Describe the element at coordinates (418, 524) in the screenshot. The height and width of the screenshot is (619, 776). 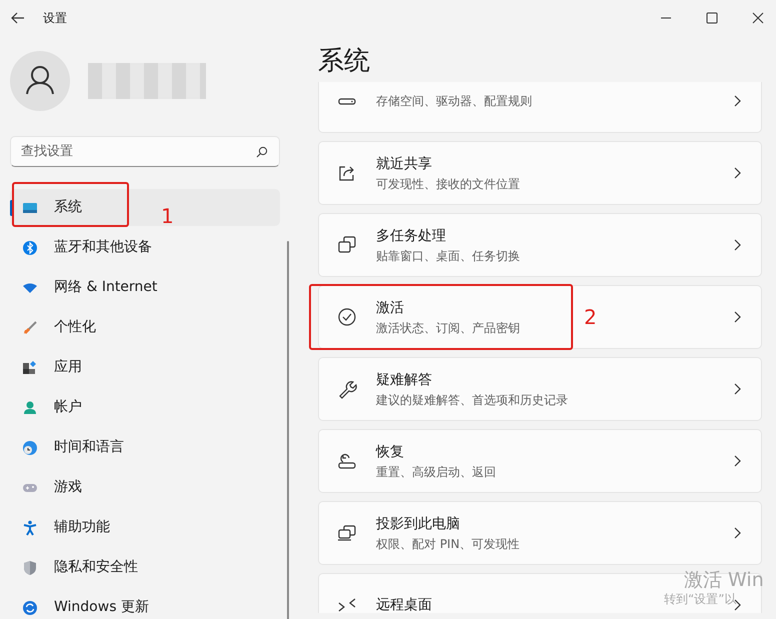
I see `card-title: 投影到此电脑` at that location.